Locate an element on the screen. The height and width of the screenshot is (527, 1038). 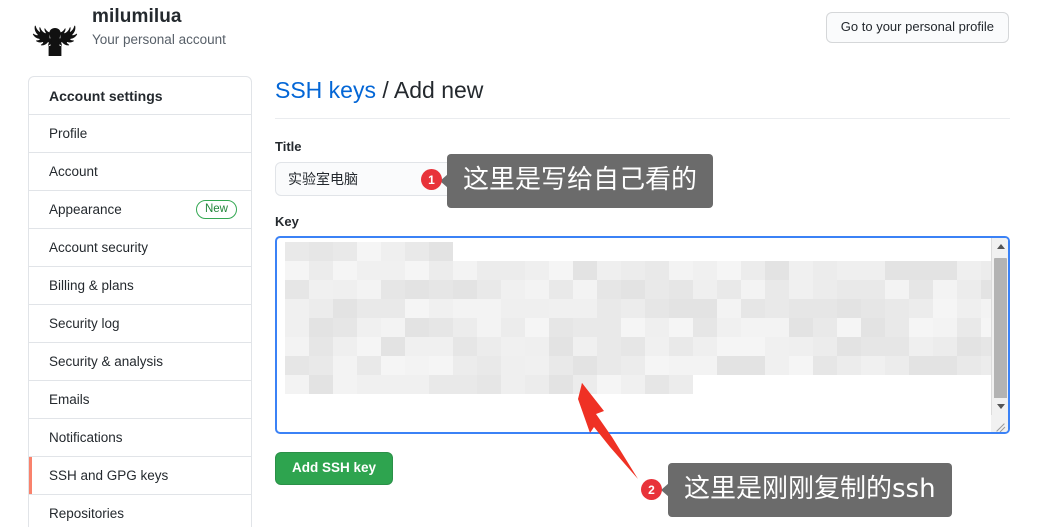
title-field-label: Title is located at coordinates (288, 146).